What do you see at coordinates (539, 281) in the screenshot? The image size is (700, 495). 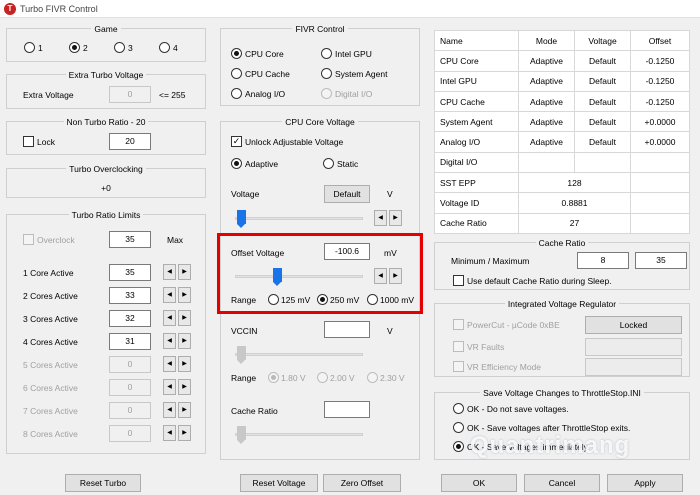 I see `cache-ratio-default-label: Use default Cache Ratio during Sleep.` at bounding box center [539, 281].